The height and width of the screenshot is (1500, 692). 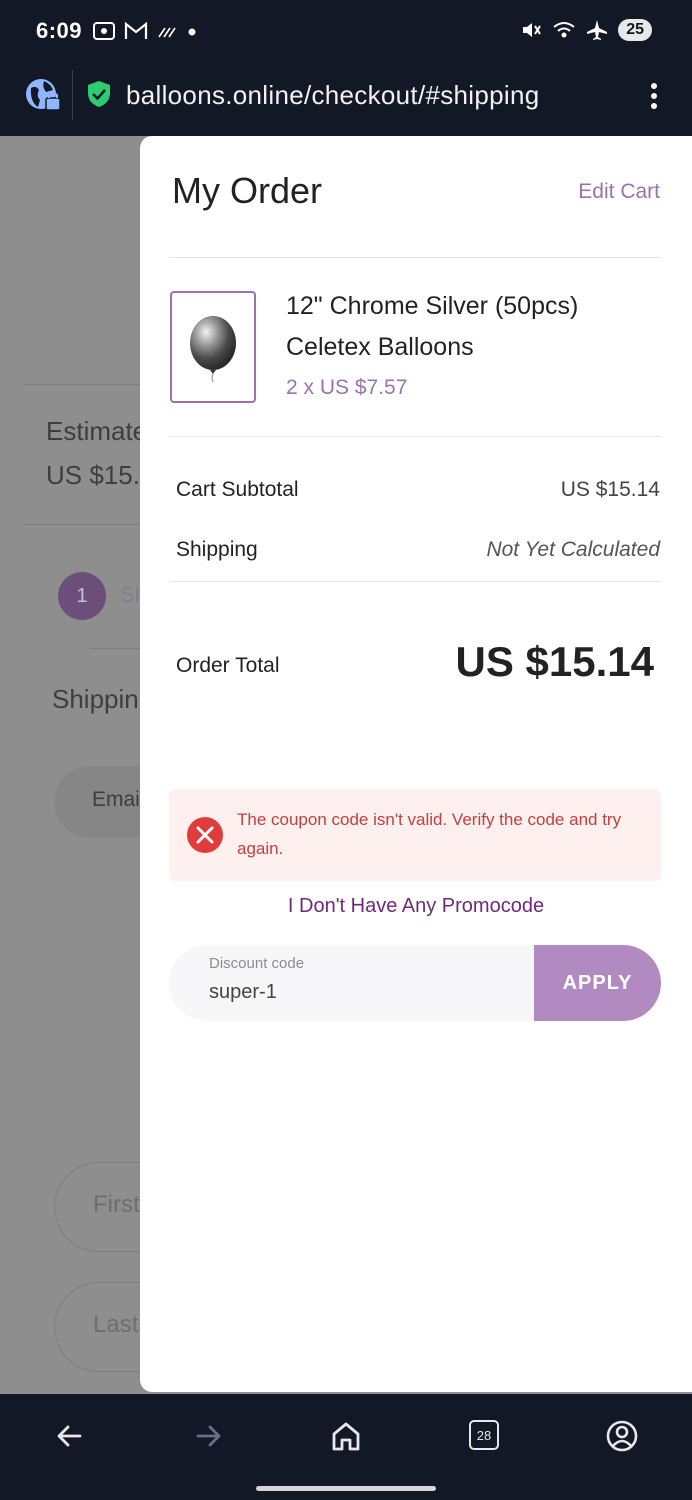 I want to click on product-qty-price: 2 x US $7.57, so click(x=347, y=387).